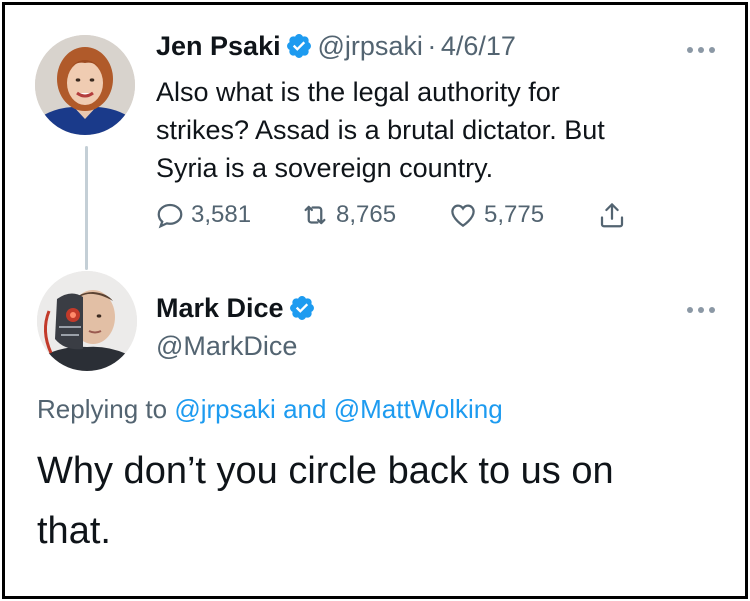 This screenshot has height=601, width=750. Describe the element at coordinates (102, 409) in the screenshot. I see `replying-to-label: Replying to` at that location.